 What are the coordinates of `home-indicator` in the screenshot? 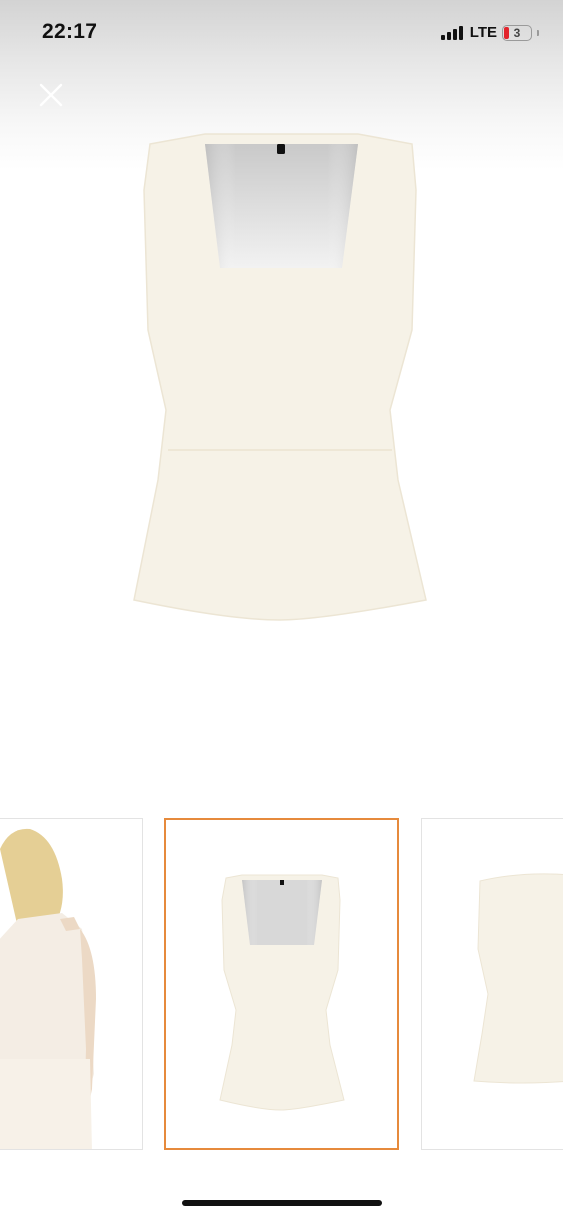 It's located at (282, 1203).